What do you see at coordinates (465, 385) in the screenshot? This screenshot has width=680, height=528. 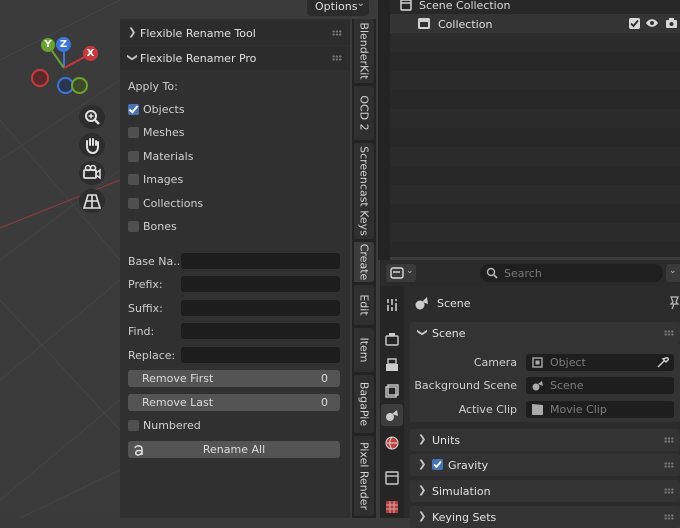 I see `background-scene-label: Background Scene` at bounding box center [465, 385].